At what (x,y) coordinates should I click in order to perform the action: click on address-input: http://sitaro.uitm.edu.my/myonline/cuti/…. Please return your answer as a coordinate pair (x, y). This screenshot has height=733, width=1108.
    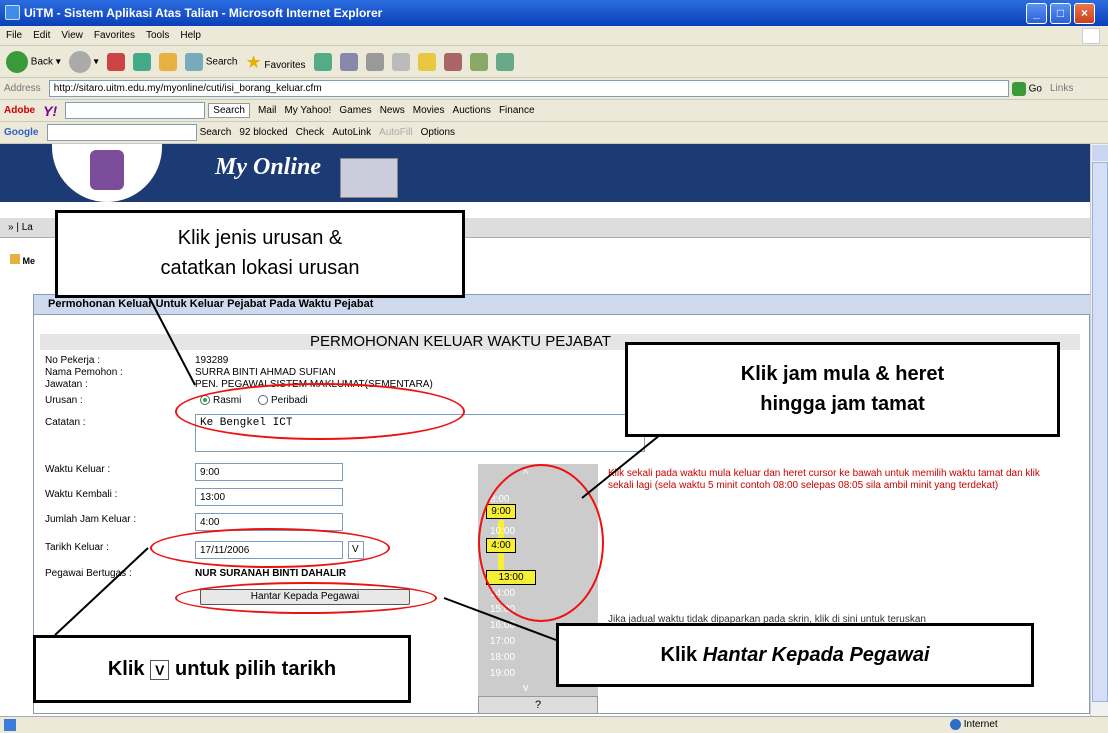
    Looking at the image, I should click on (528, 88).